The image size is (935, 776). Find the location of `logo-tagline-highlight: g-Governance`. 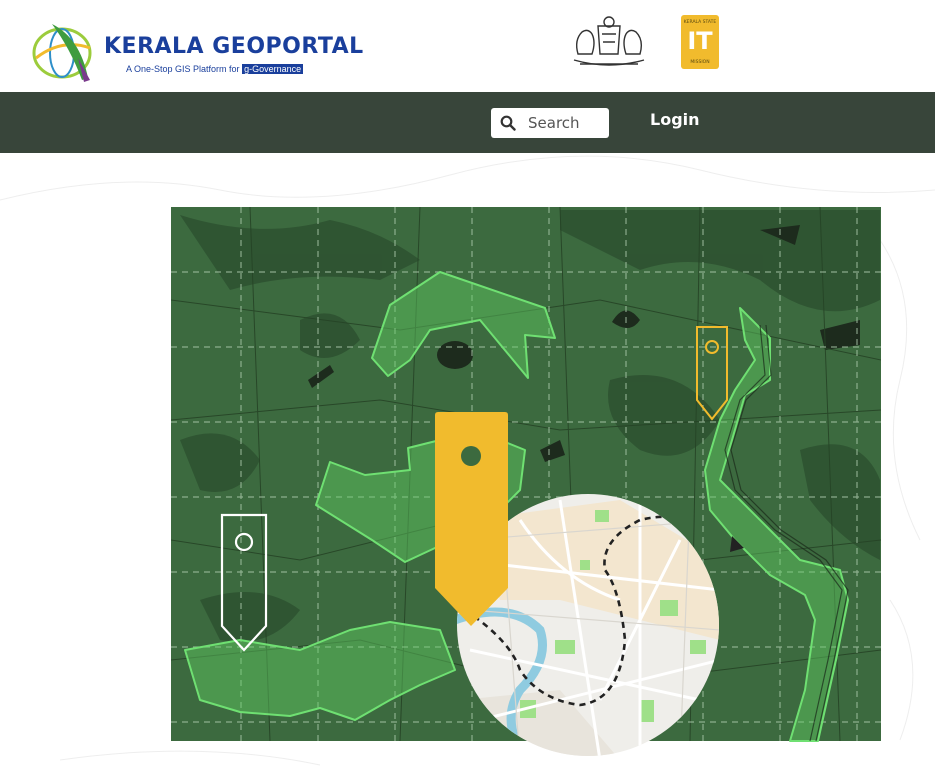

logo-tagline-highlight: g-Governance is located at coordinates (273, 69).